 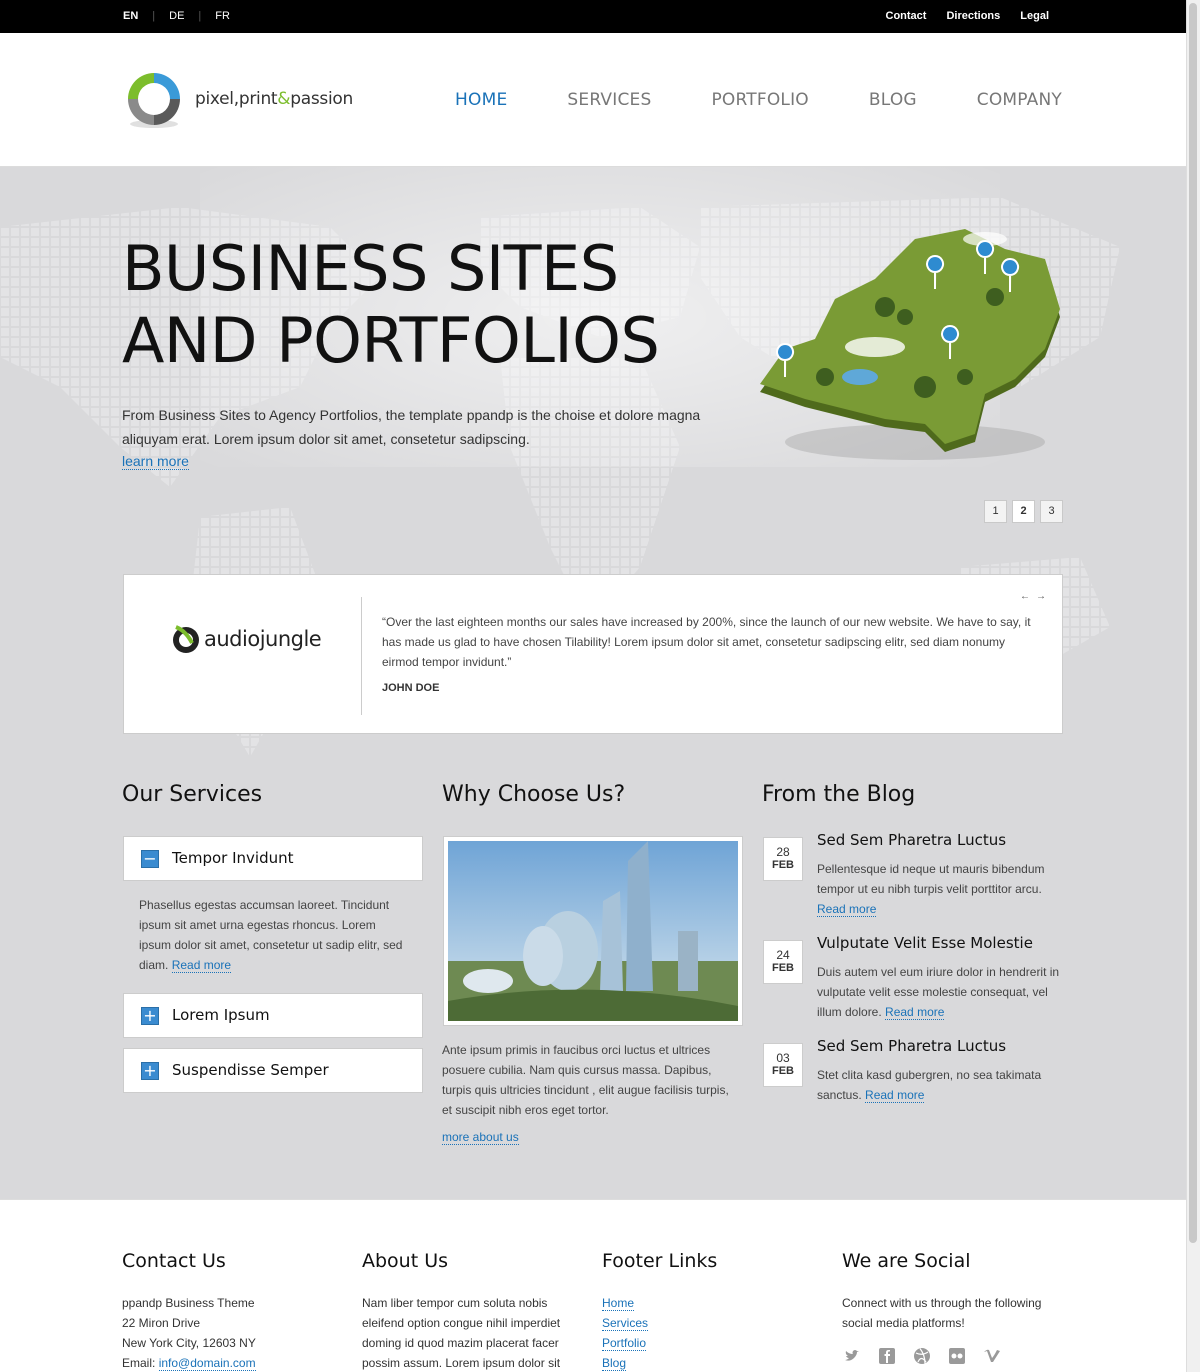 What do you see at coordinates (910, 344) in the screenshot?
I see `hero-map-image` at bounding box center [910, 344].